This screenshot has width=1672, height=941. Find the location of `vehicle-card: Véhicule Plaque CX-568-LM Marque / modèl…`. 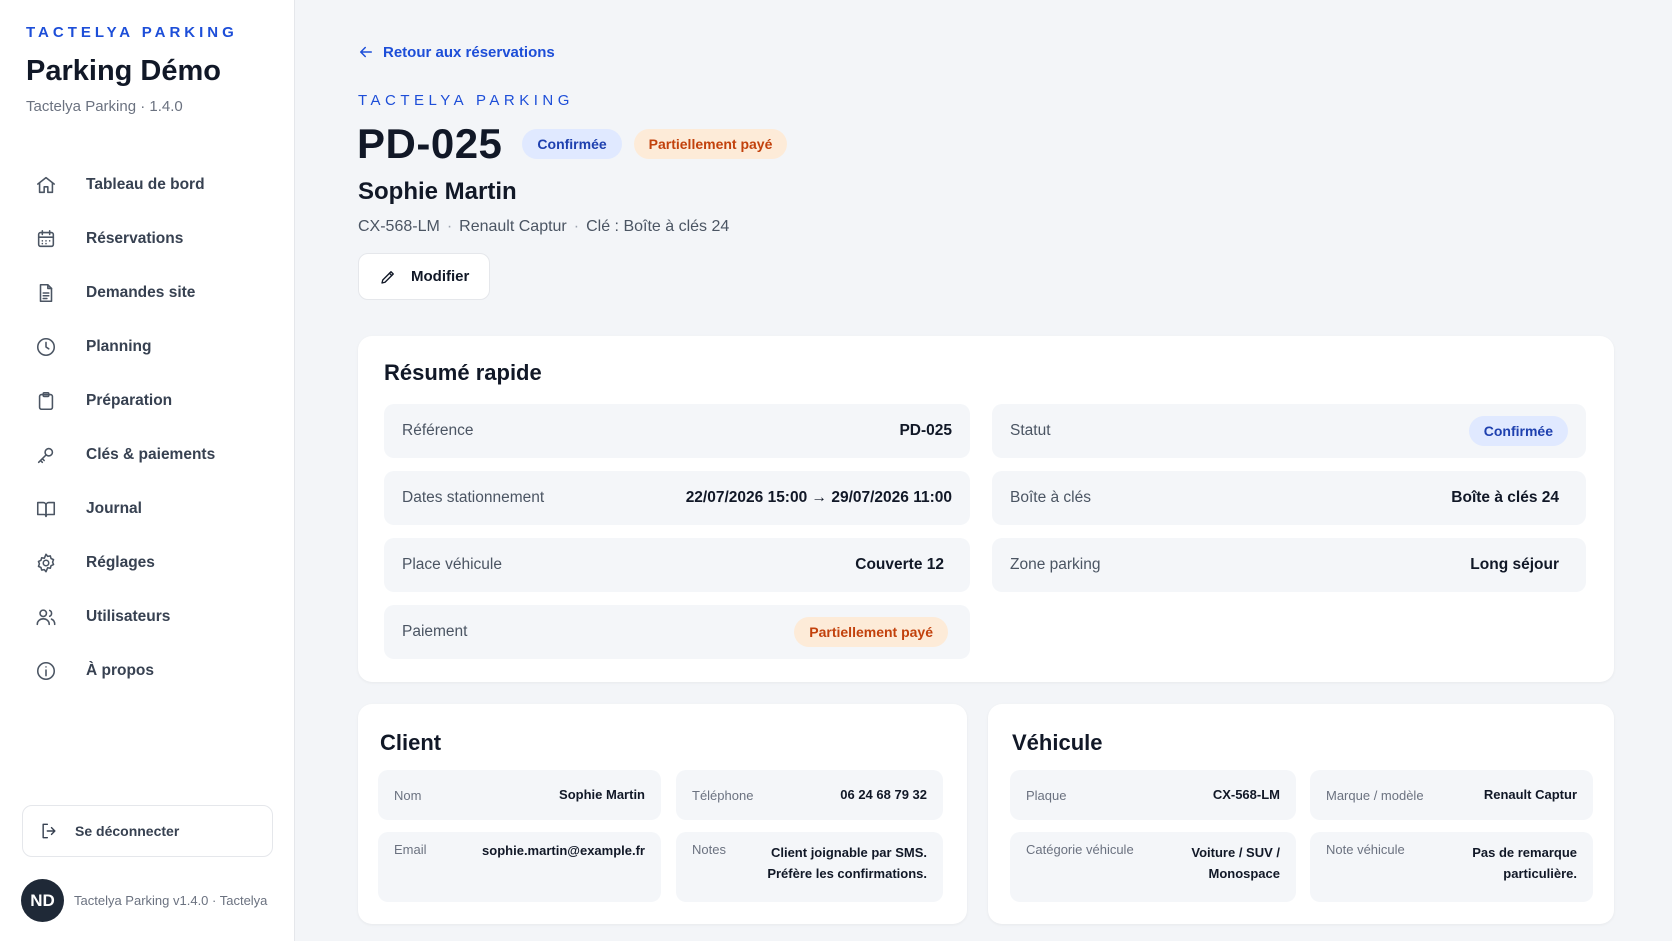

vehicle-card: Véhicule Plaque CX-568-LM Marque / modèl… is located at coordinates (1301, 814).